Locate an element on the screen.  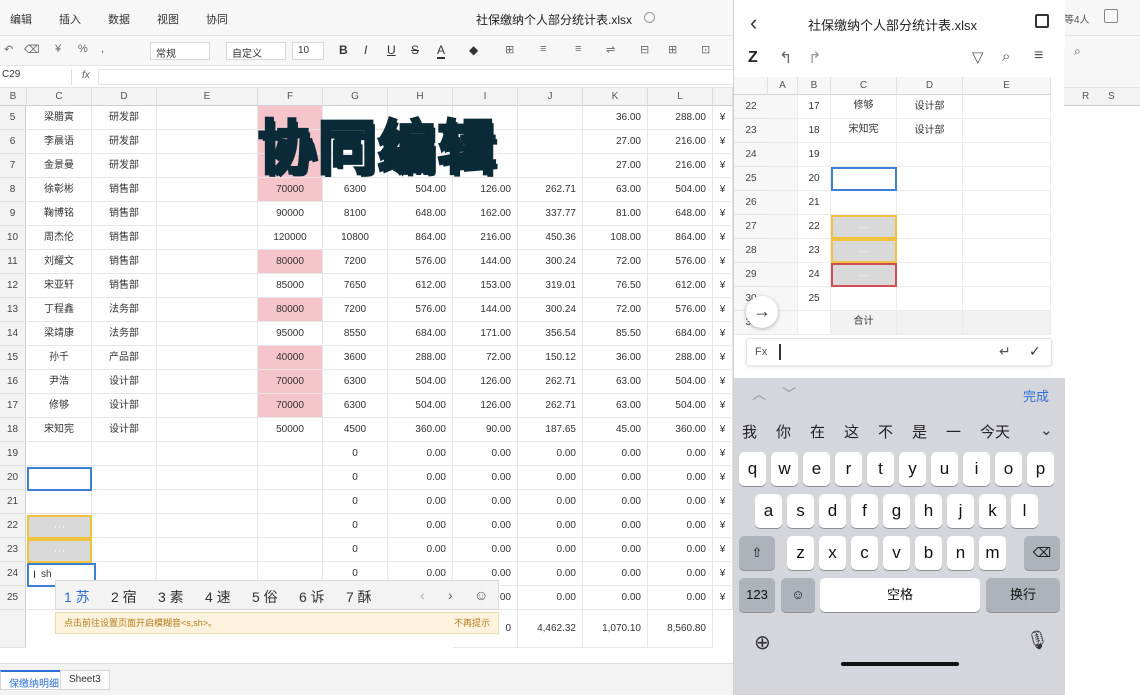
cell-j: 262.71 is located at coordinates (550, 406).